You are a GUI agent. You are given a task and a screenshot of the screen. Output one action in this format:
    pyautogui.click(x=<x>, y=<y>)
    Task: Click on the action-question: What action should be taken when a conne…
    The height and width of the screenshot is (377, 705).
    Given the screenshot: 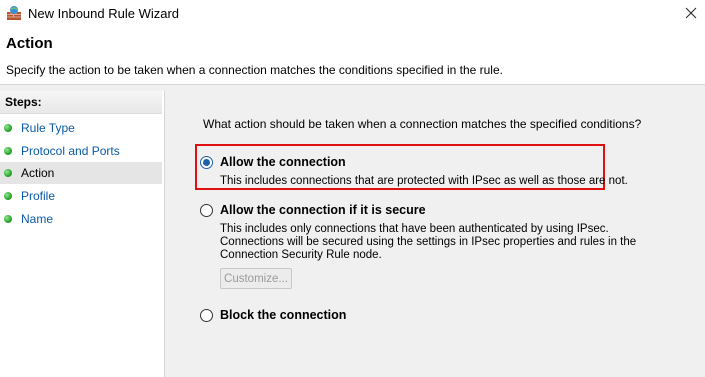 What is the action you would take?
    pyautogui.click(x=422, y=124)
    